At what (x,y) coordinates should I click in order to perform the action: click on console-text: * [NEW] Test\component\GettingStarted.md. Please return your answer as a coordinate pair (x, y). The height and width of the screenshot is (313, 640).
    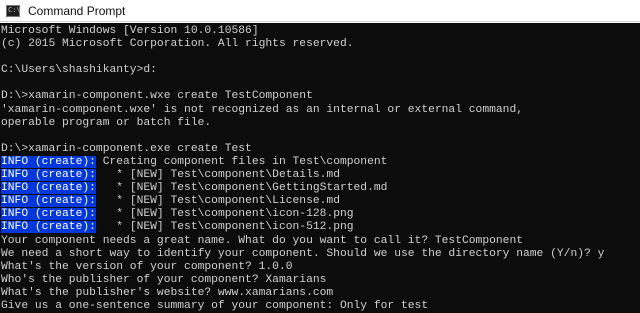
    Looking at the image, I should click on (241, 188).